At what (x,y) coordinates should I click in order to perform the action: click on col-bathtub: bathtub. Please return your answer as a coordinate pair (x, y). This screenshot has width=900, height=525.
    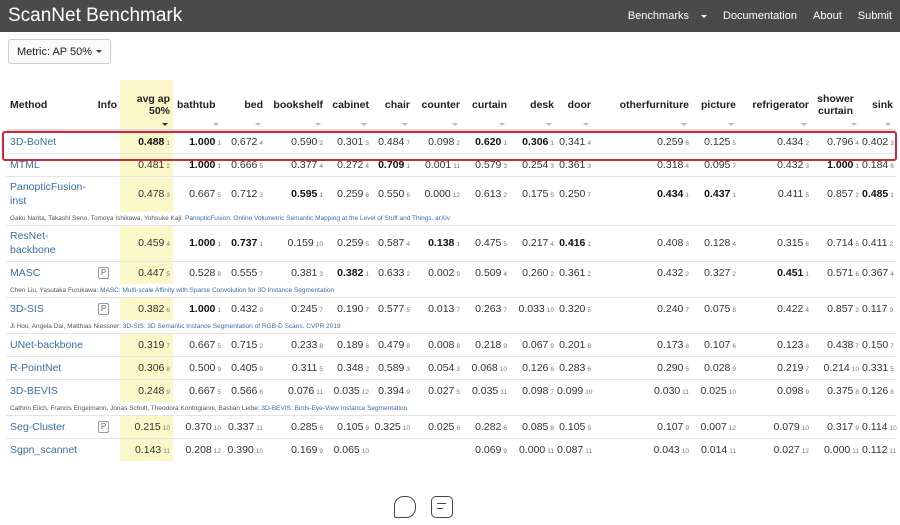
    Looking at the image, I should click on (198, 105).